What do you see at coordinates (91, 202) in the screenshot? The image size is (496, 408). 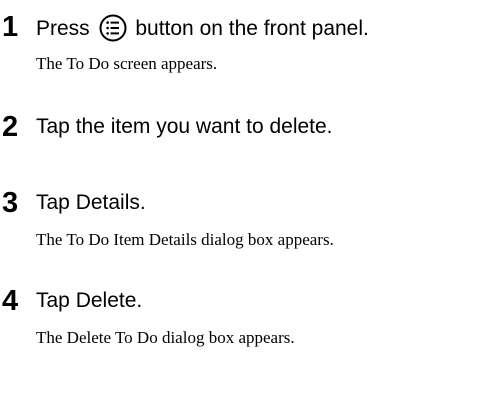 I see `step-instruction: Tap Details.` at bounding box center [91, 202].